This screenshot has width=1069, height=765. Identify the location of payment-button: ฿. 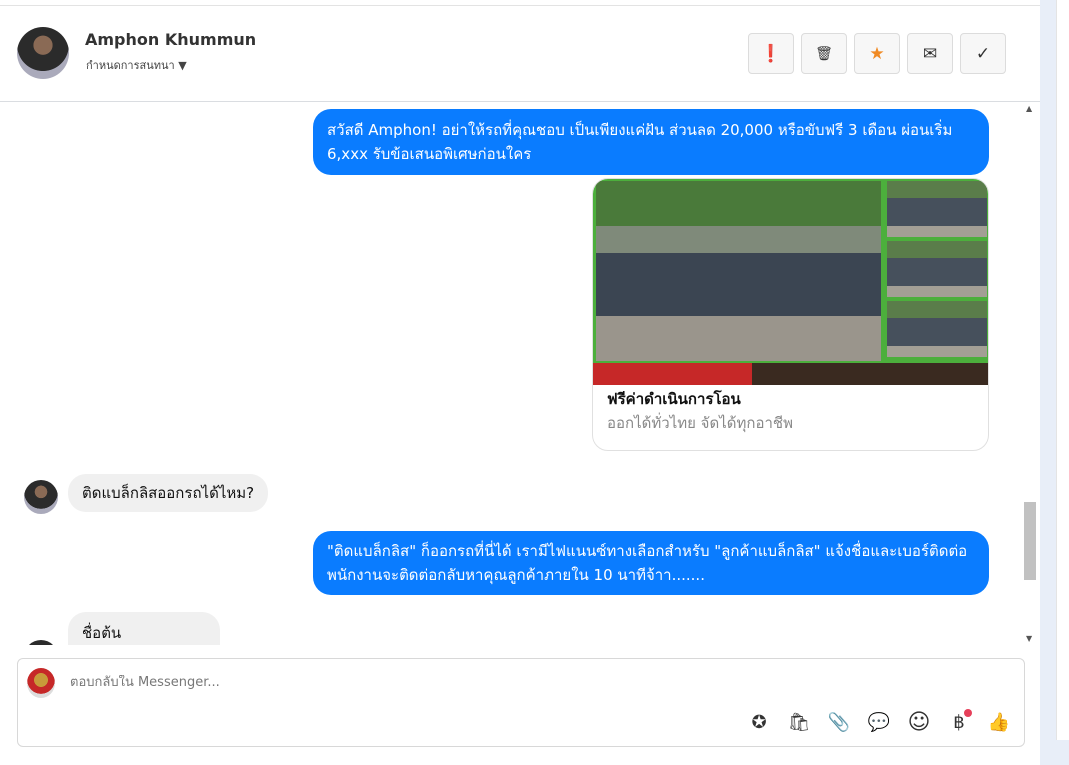
(959, 722).